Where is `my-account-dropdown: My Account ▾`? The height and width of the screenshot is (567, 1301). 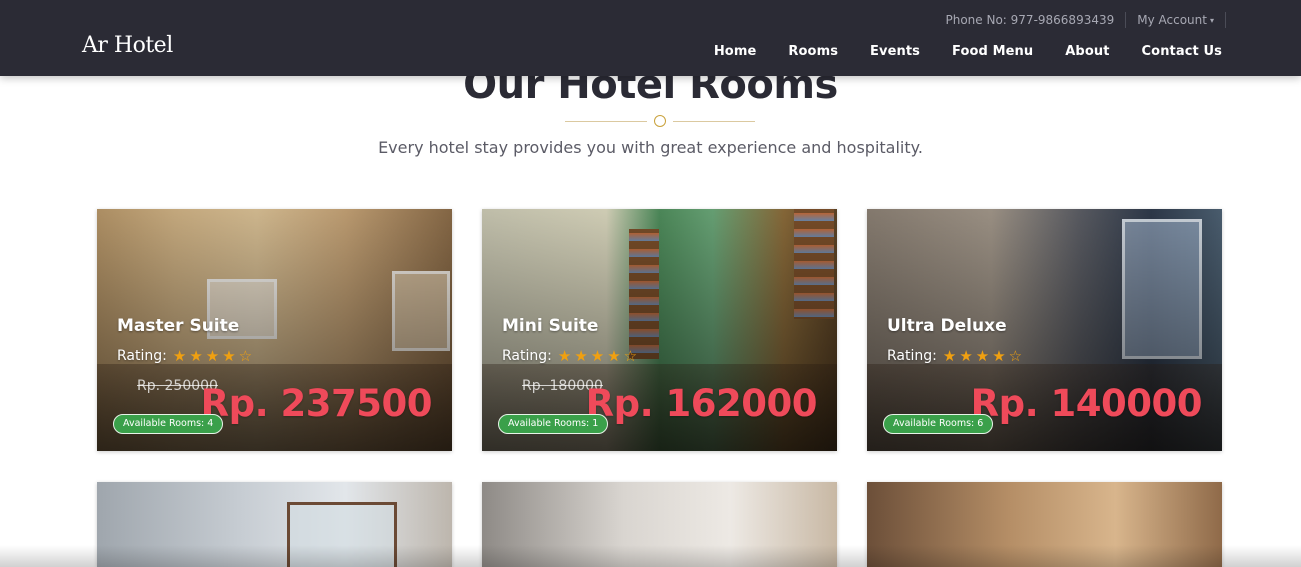
my-account-dropdown: My Account ▾ is located at coordinates (1175, 20).